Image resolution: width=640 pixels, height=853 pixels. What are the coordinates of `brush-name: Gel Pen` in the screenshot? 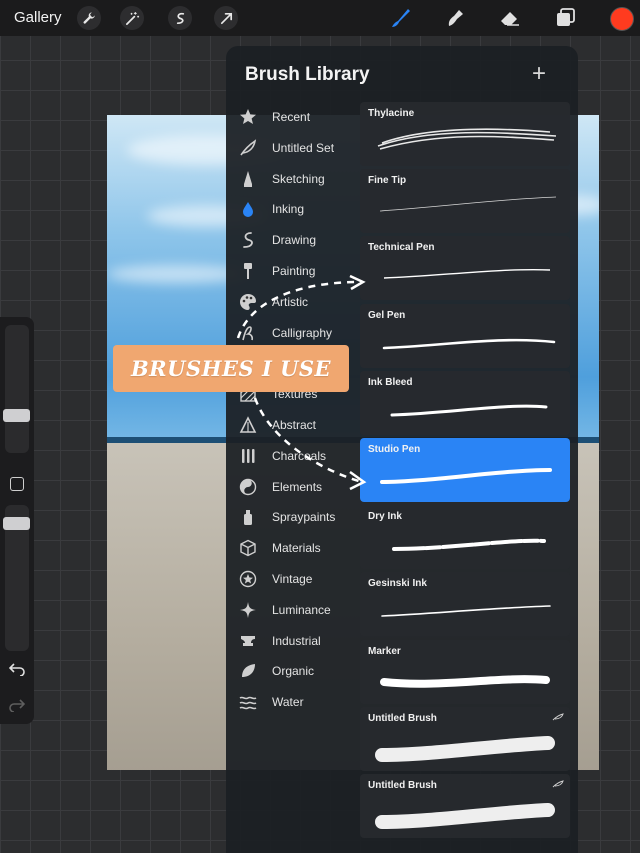 It's located at (387, 315).